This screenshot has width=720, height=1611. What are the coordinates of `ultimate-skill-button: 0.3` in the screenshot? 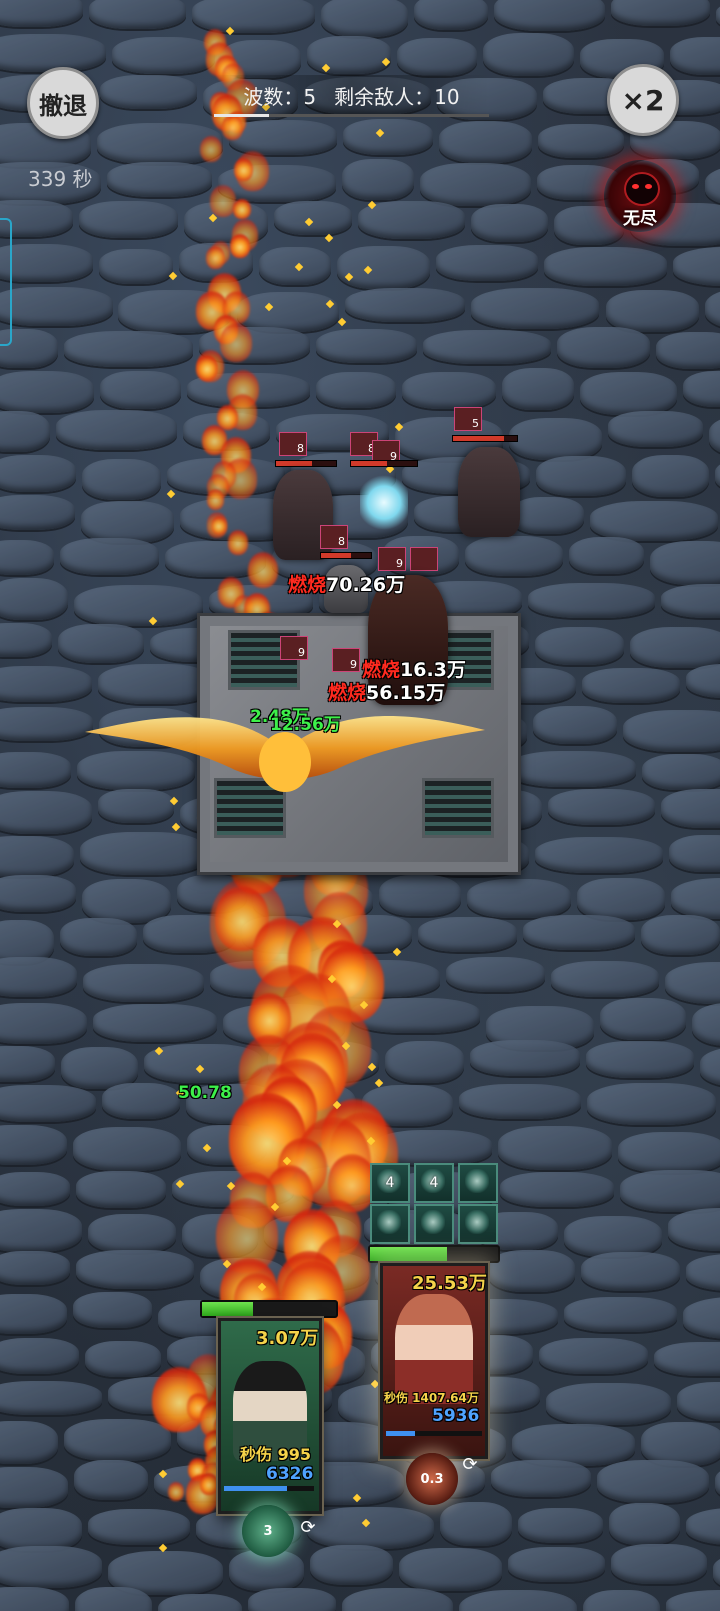 It's located at (432, 1479).